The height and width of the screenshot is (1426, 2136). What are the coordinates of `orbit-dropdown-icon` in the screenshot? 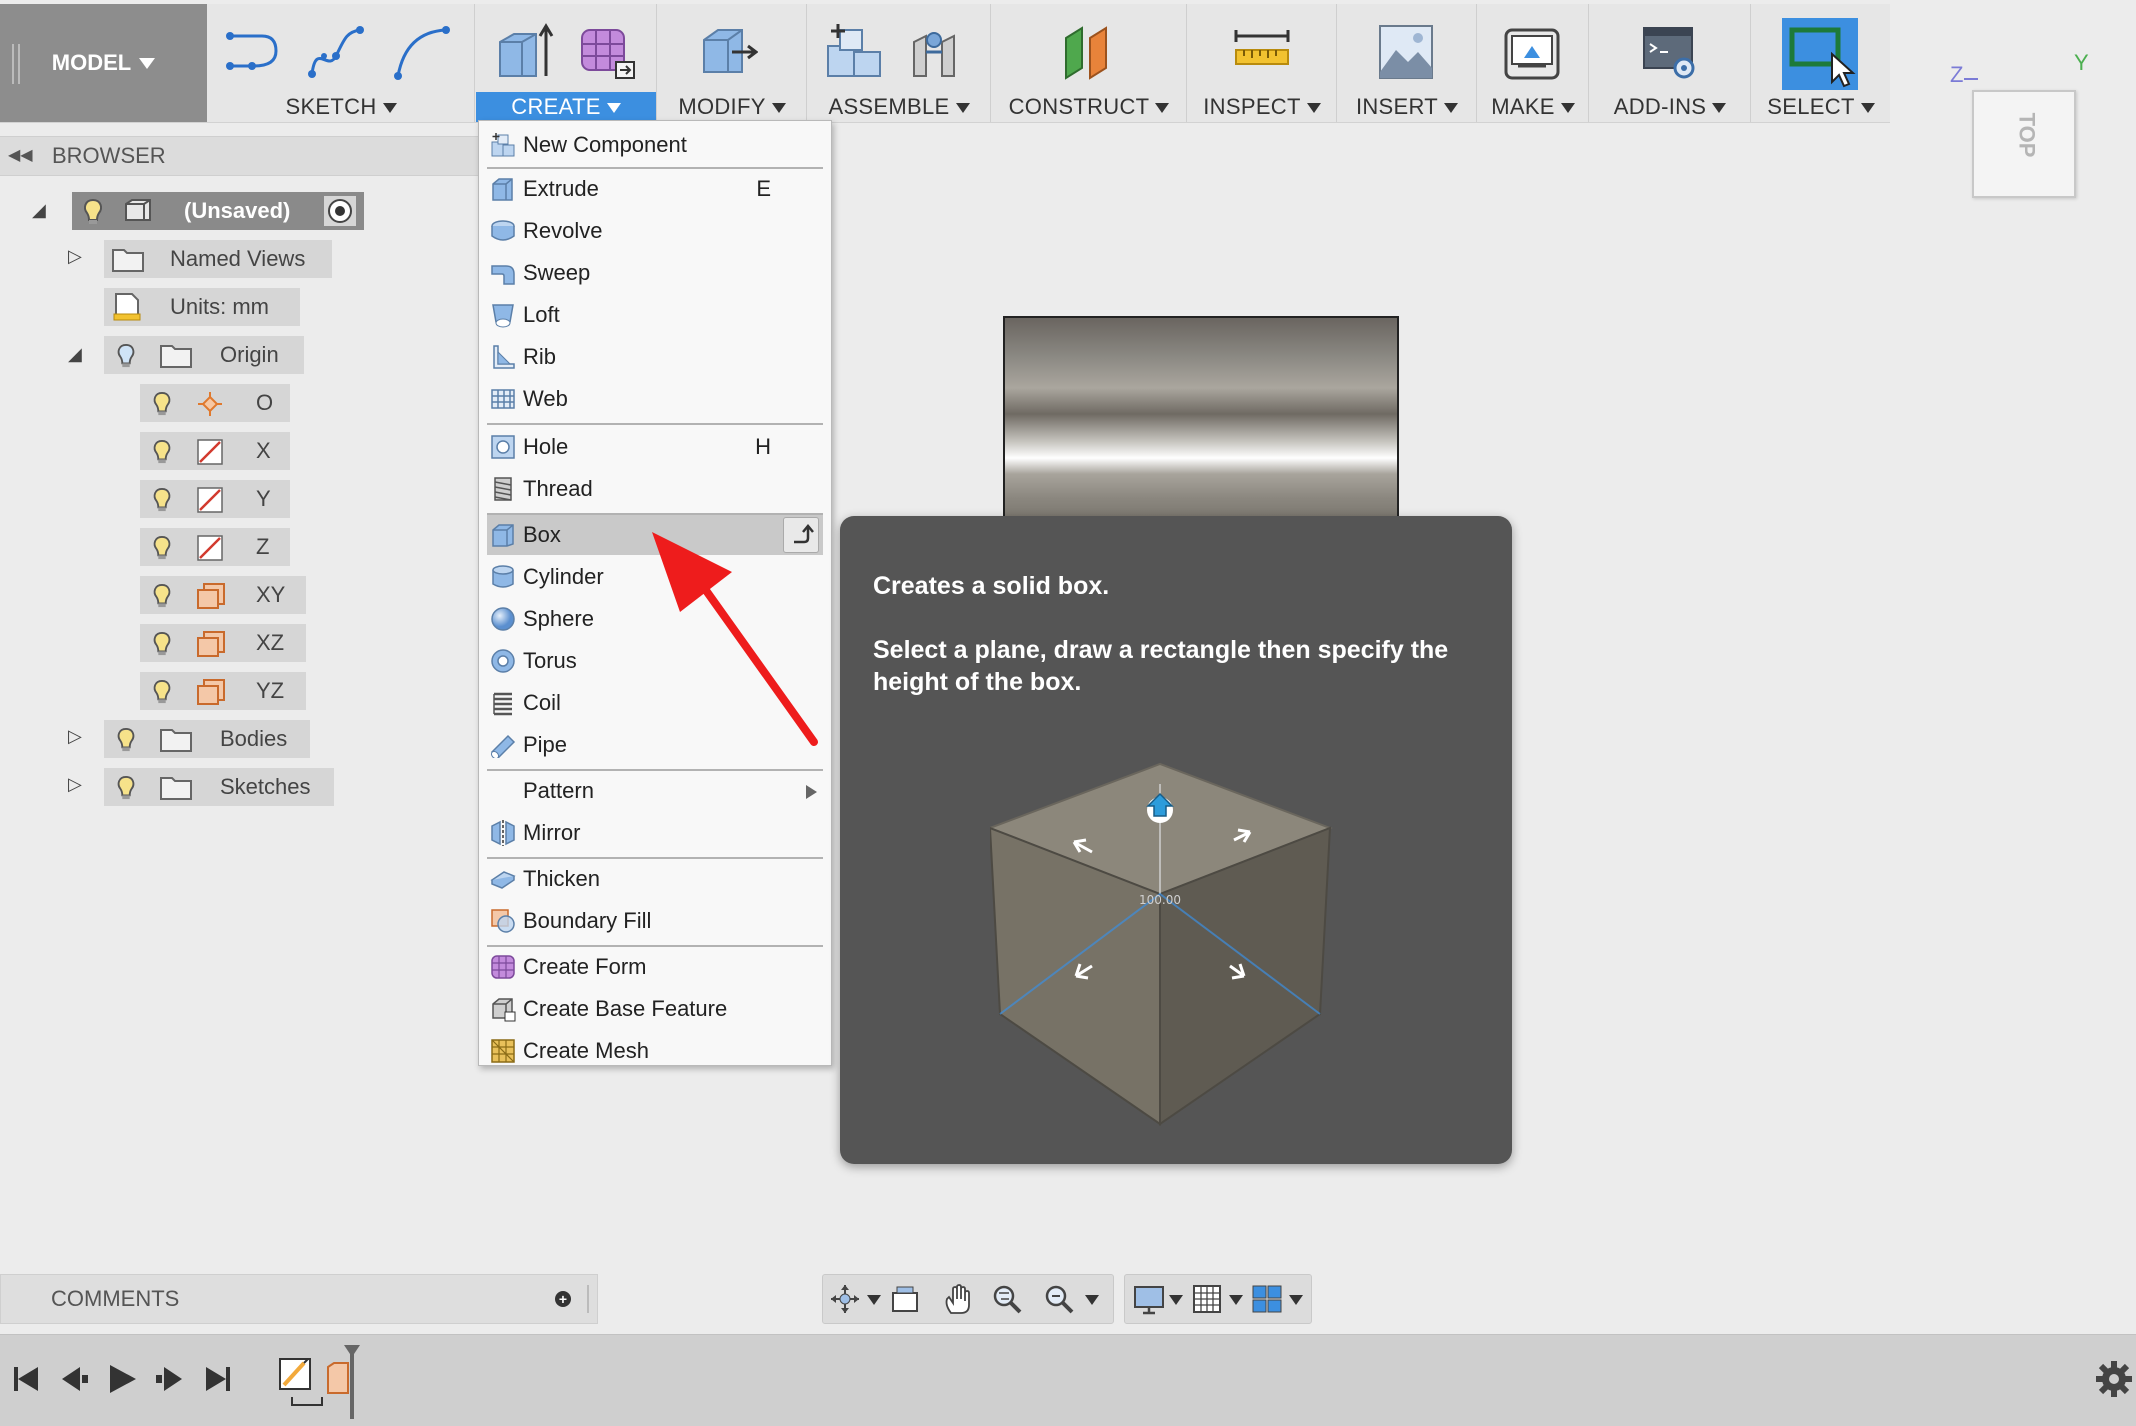 It's located at (874, 1300).